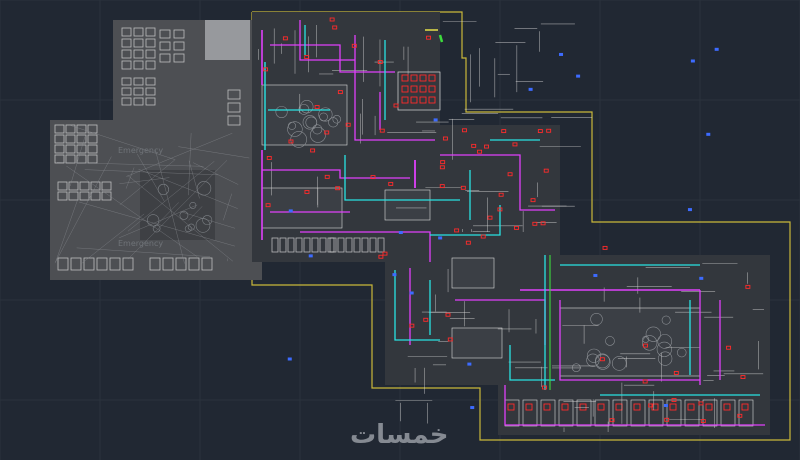 This screenshot has width=800, height=460. What do you see at coordinates (227, 40) in the screenshot?
I see `stair-block` at bounding box center [227, 40].